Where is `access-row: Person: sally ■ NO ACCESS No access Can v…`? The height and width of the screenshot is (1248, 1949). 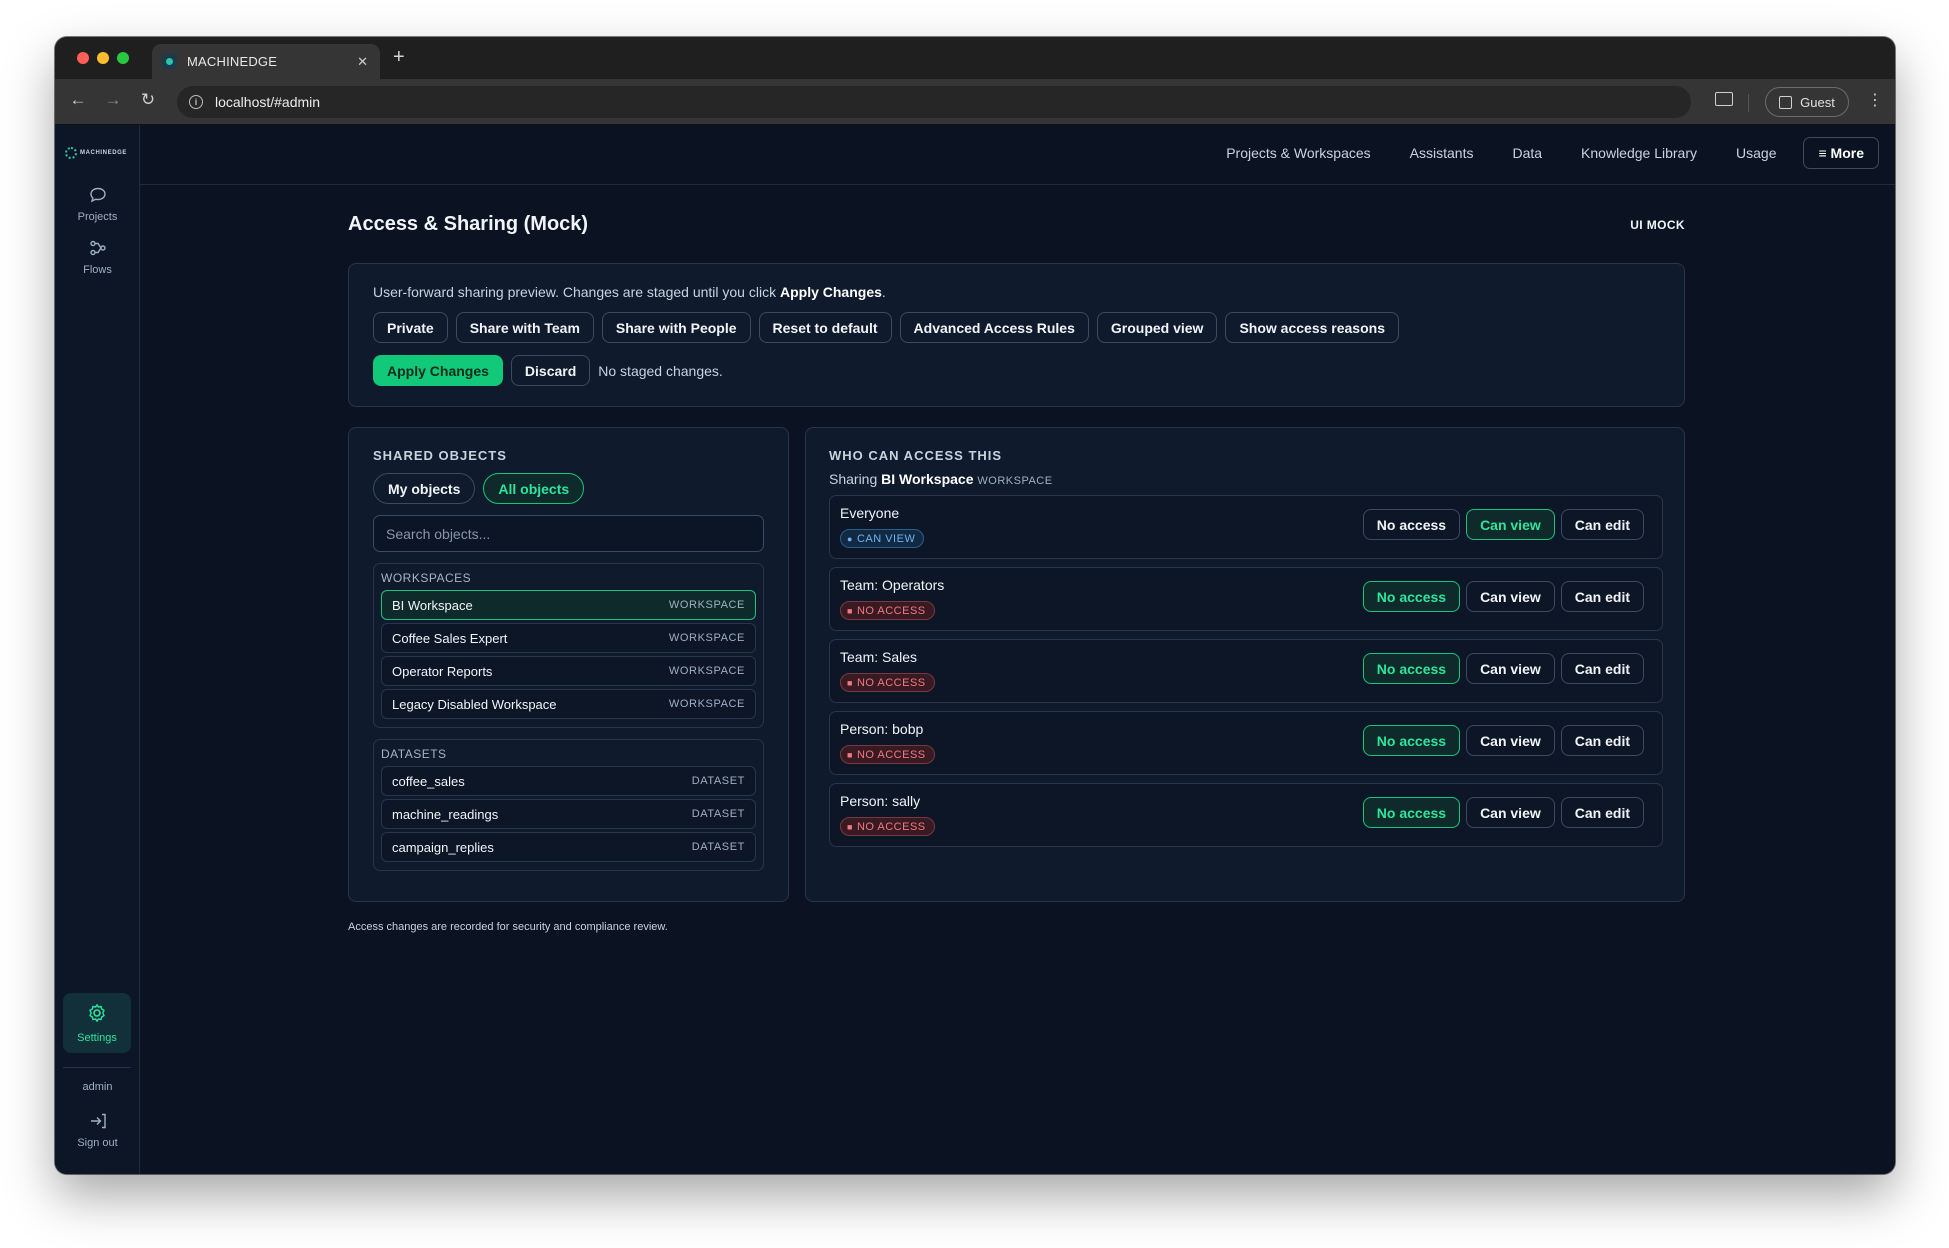
access-row: Person: sally ■ NO ACCESS No access Can v… is located at coordinates (1246, 815).